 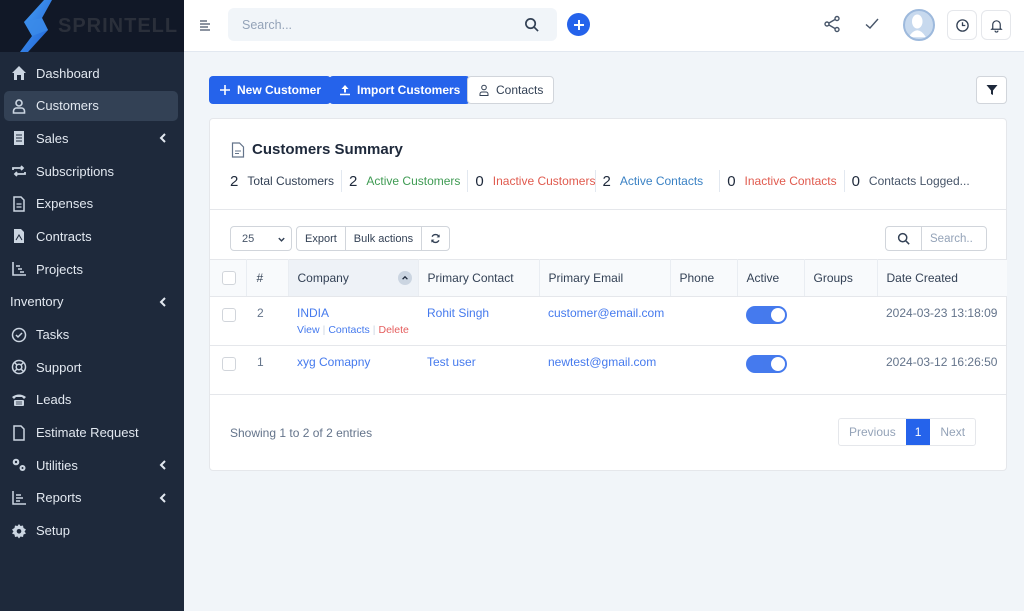 I want to click on column-header-active: Active, so click(x=771, y=278).